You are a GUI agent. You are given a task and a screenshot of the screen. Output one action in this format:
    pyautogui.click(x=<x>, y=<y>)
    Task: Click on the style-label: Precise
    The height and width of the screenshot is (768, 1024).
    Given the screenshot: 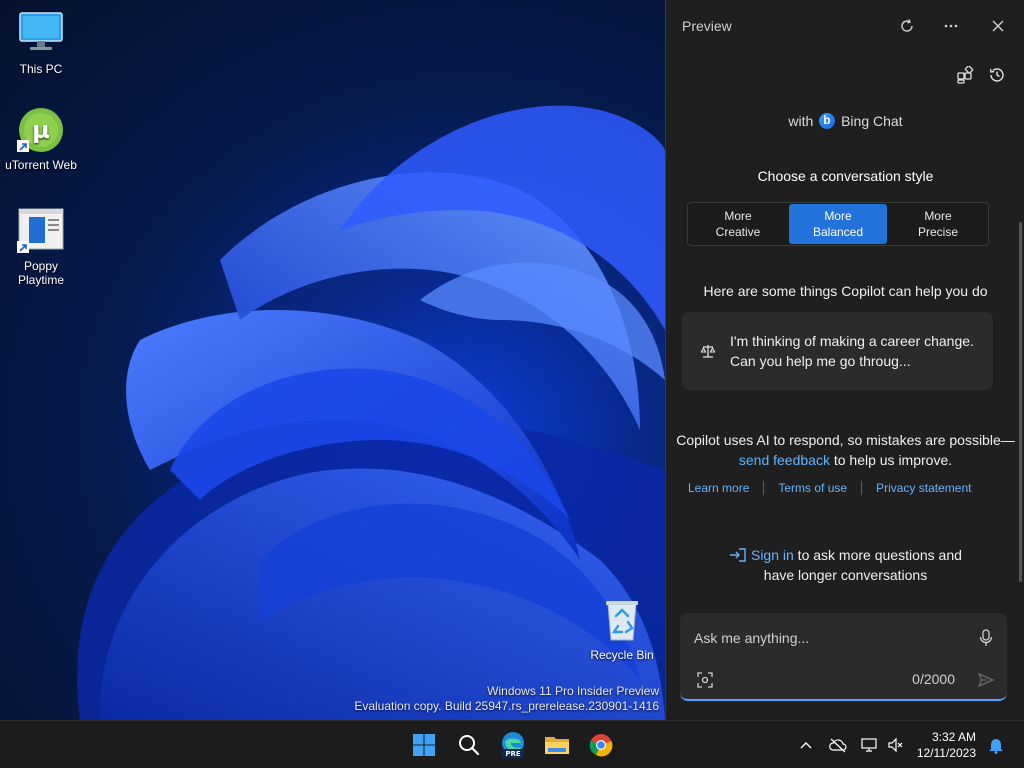 What is the action you would take?
    pyautogui.click(x=937, y=232)
    